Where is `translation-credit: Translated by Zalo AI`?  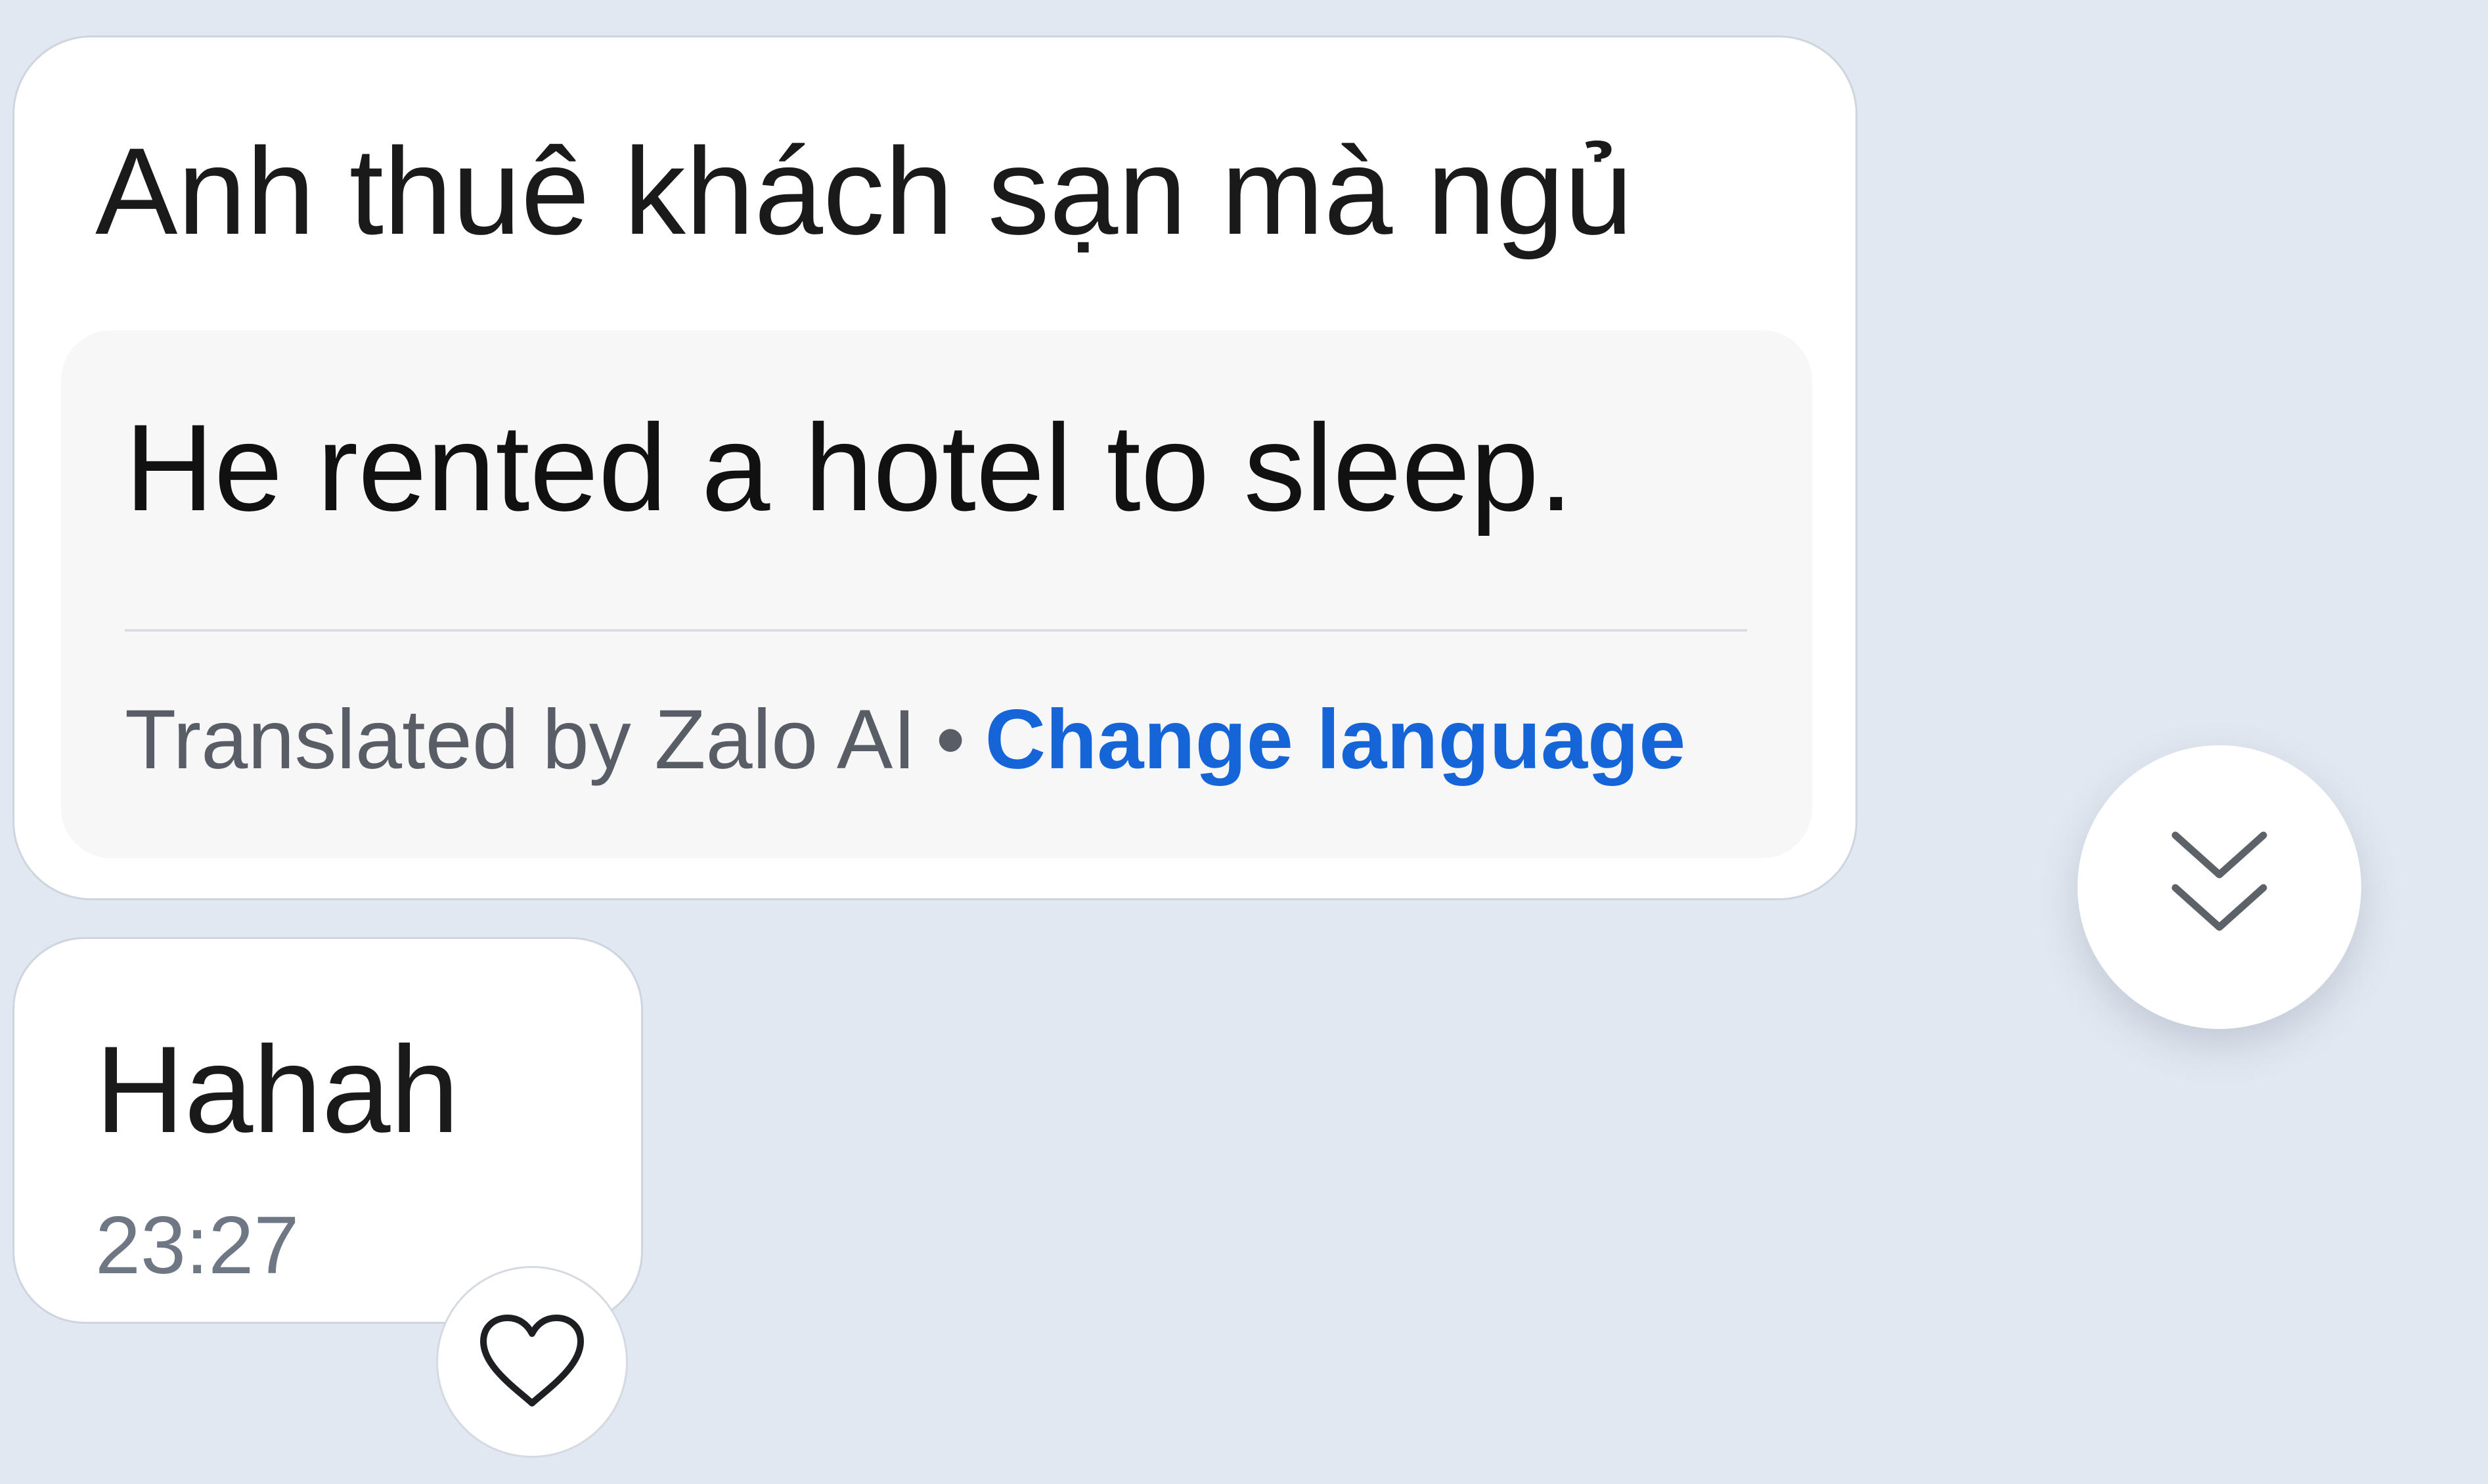 translation-credit: Translated by Zalo AI is located at coordinates (520, 740).